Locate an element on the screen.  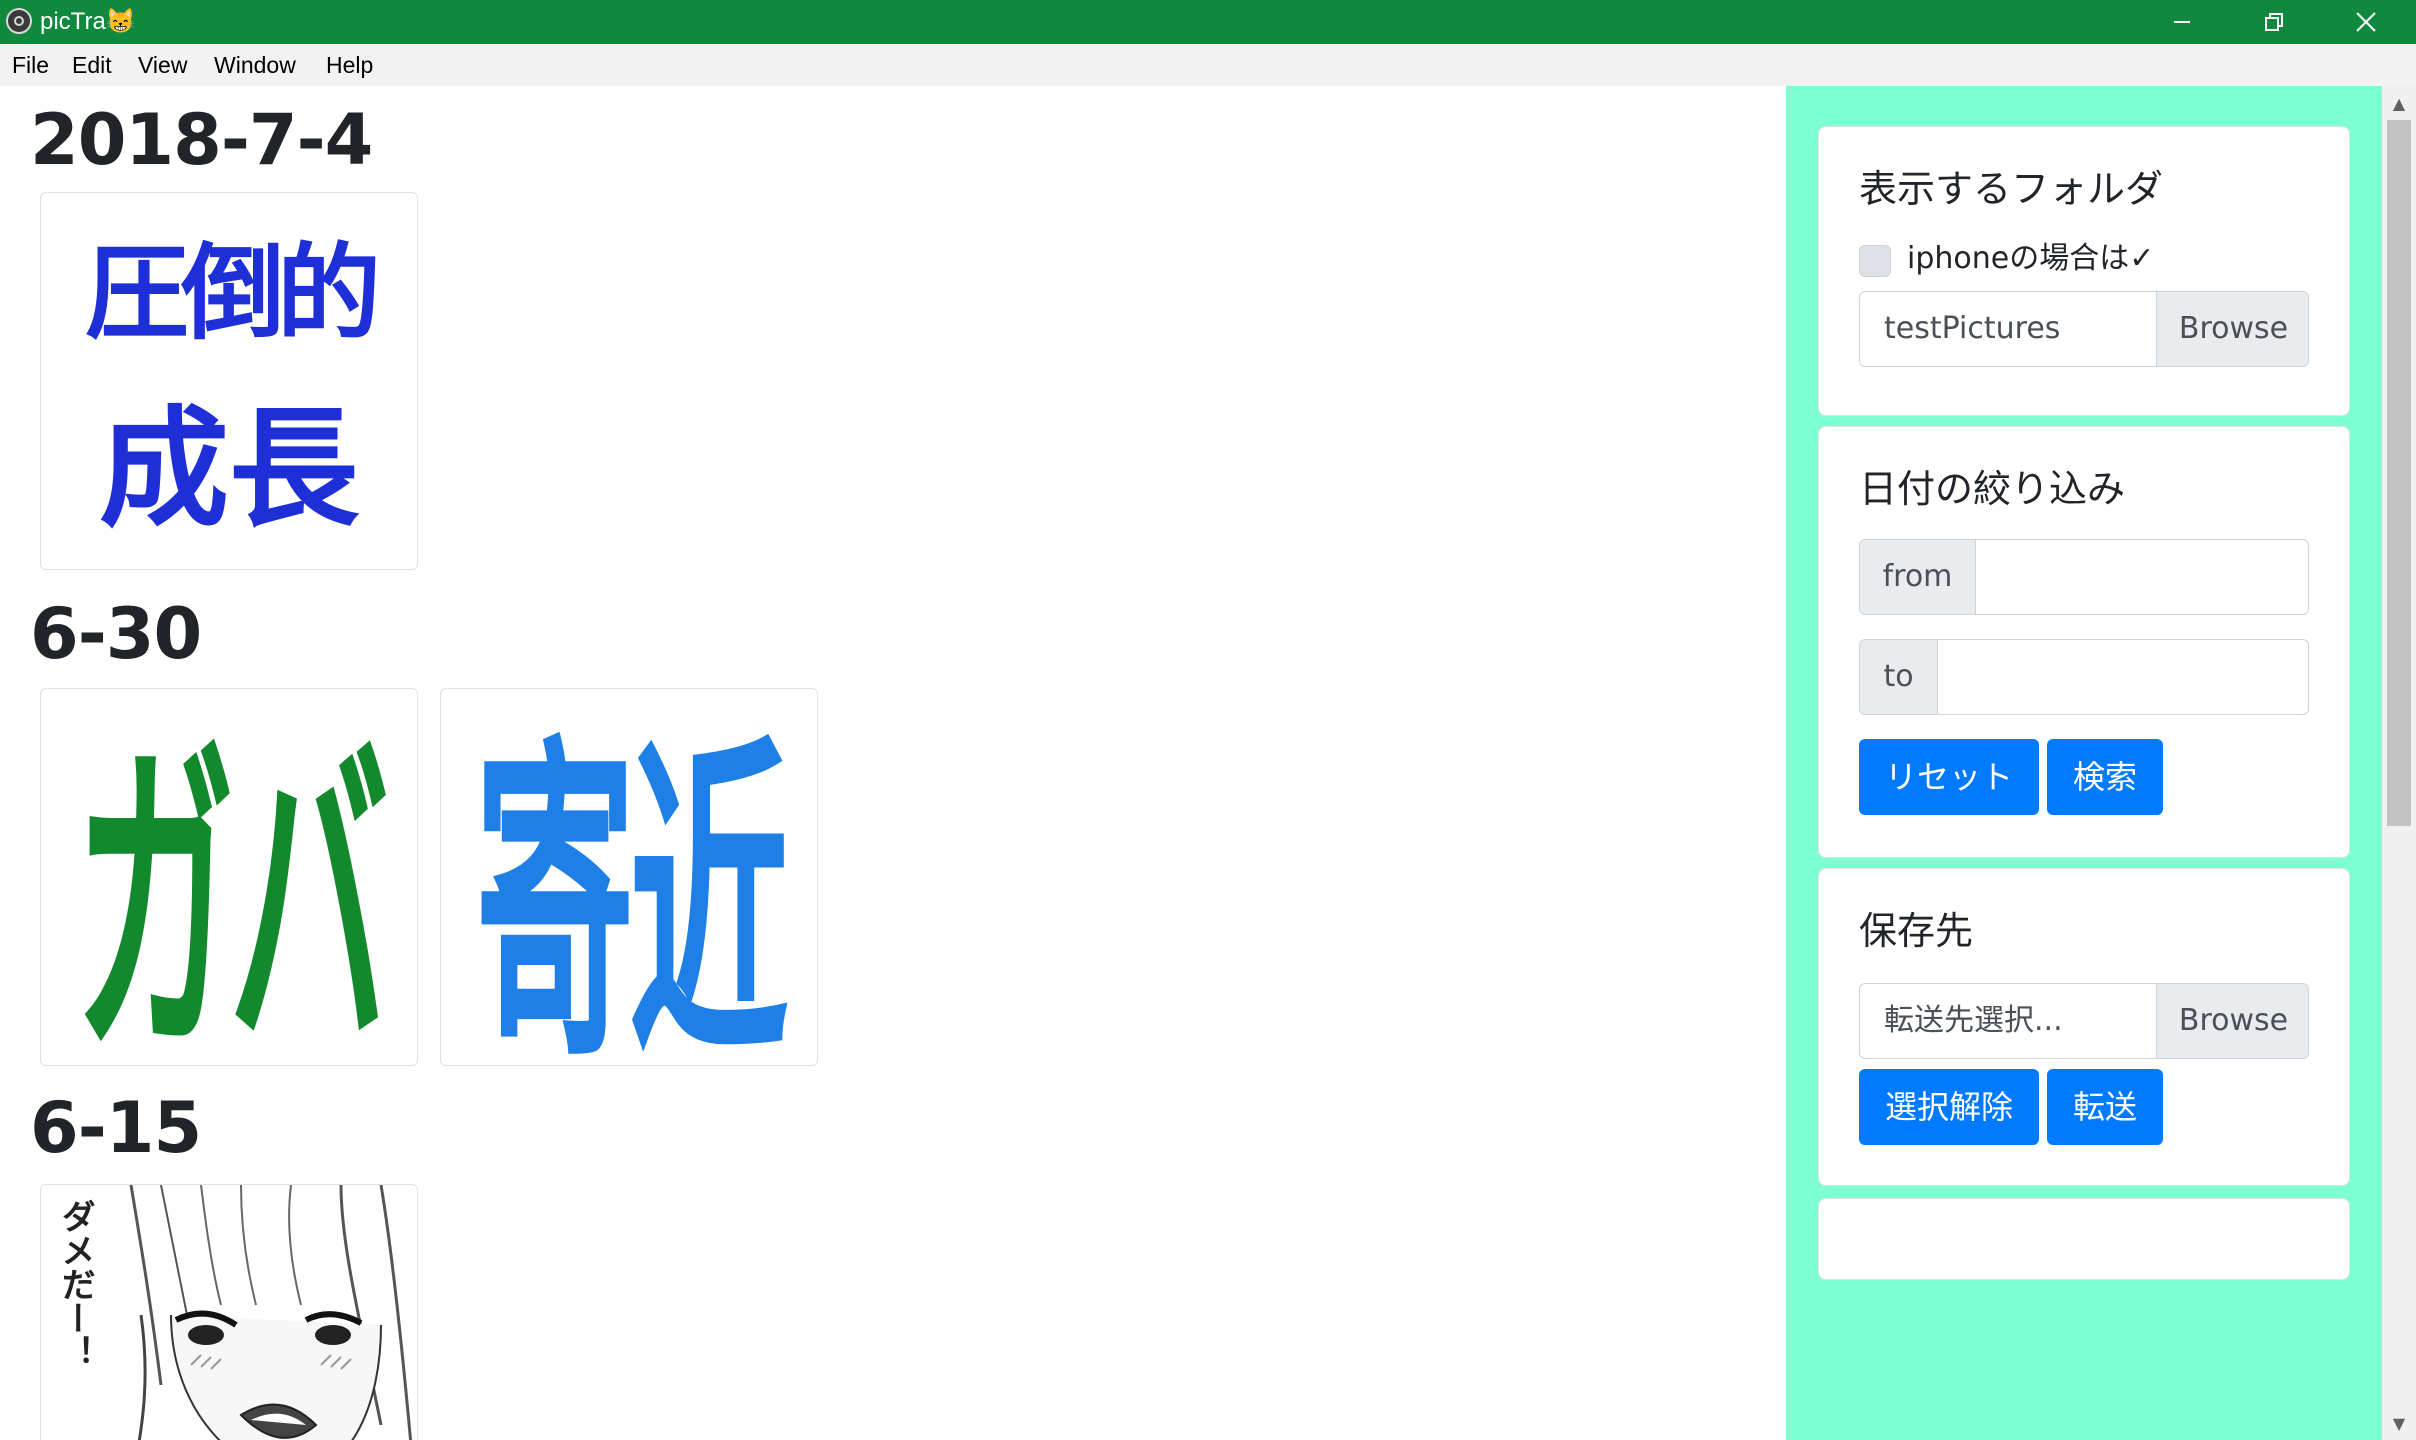
thumbnail-text: 寄近 is located at coordinates (629, 877).